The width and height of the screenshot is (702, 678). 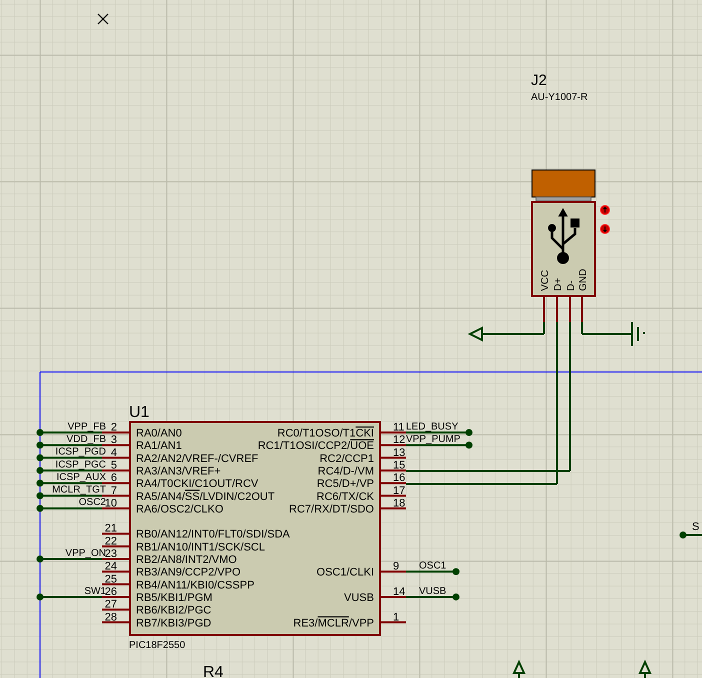 What do you see at coordinates (85, 553) in the screenshot?
I see `net-label: VPP_ON` at bounding box center [85, 553].